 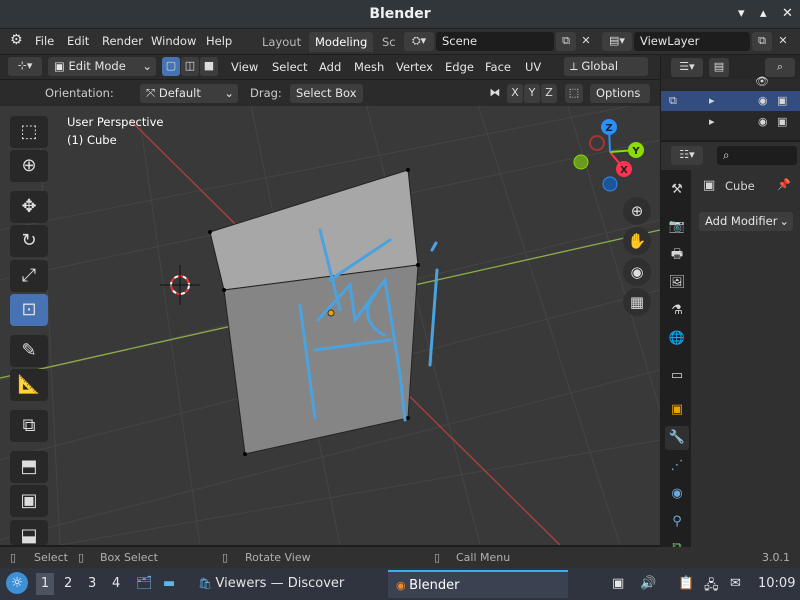 I want to click on media-player-icon: ▣, so click(x=618, y=583).